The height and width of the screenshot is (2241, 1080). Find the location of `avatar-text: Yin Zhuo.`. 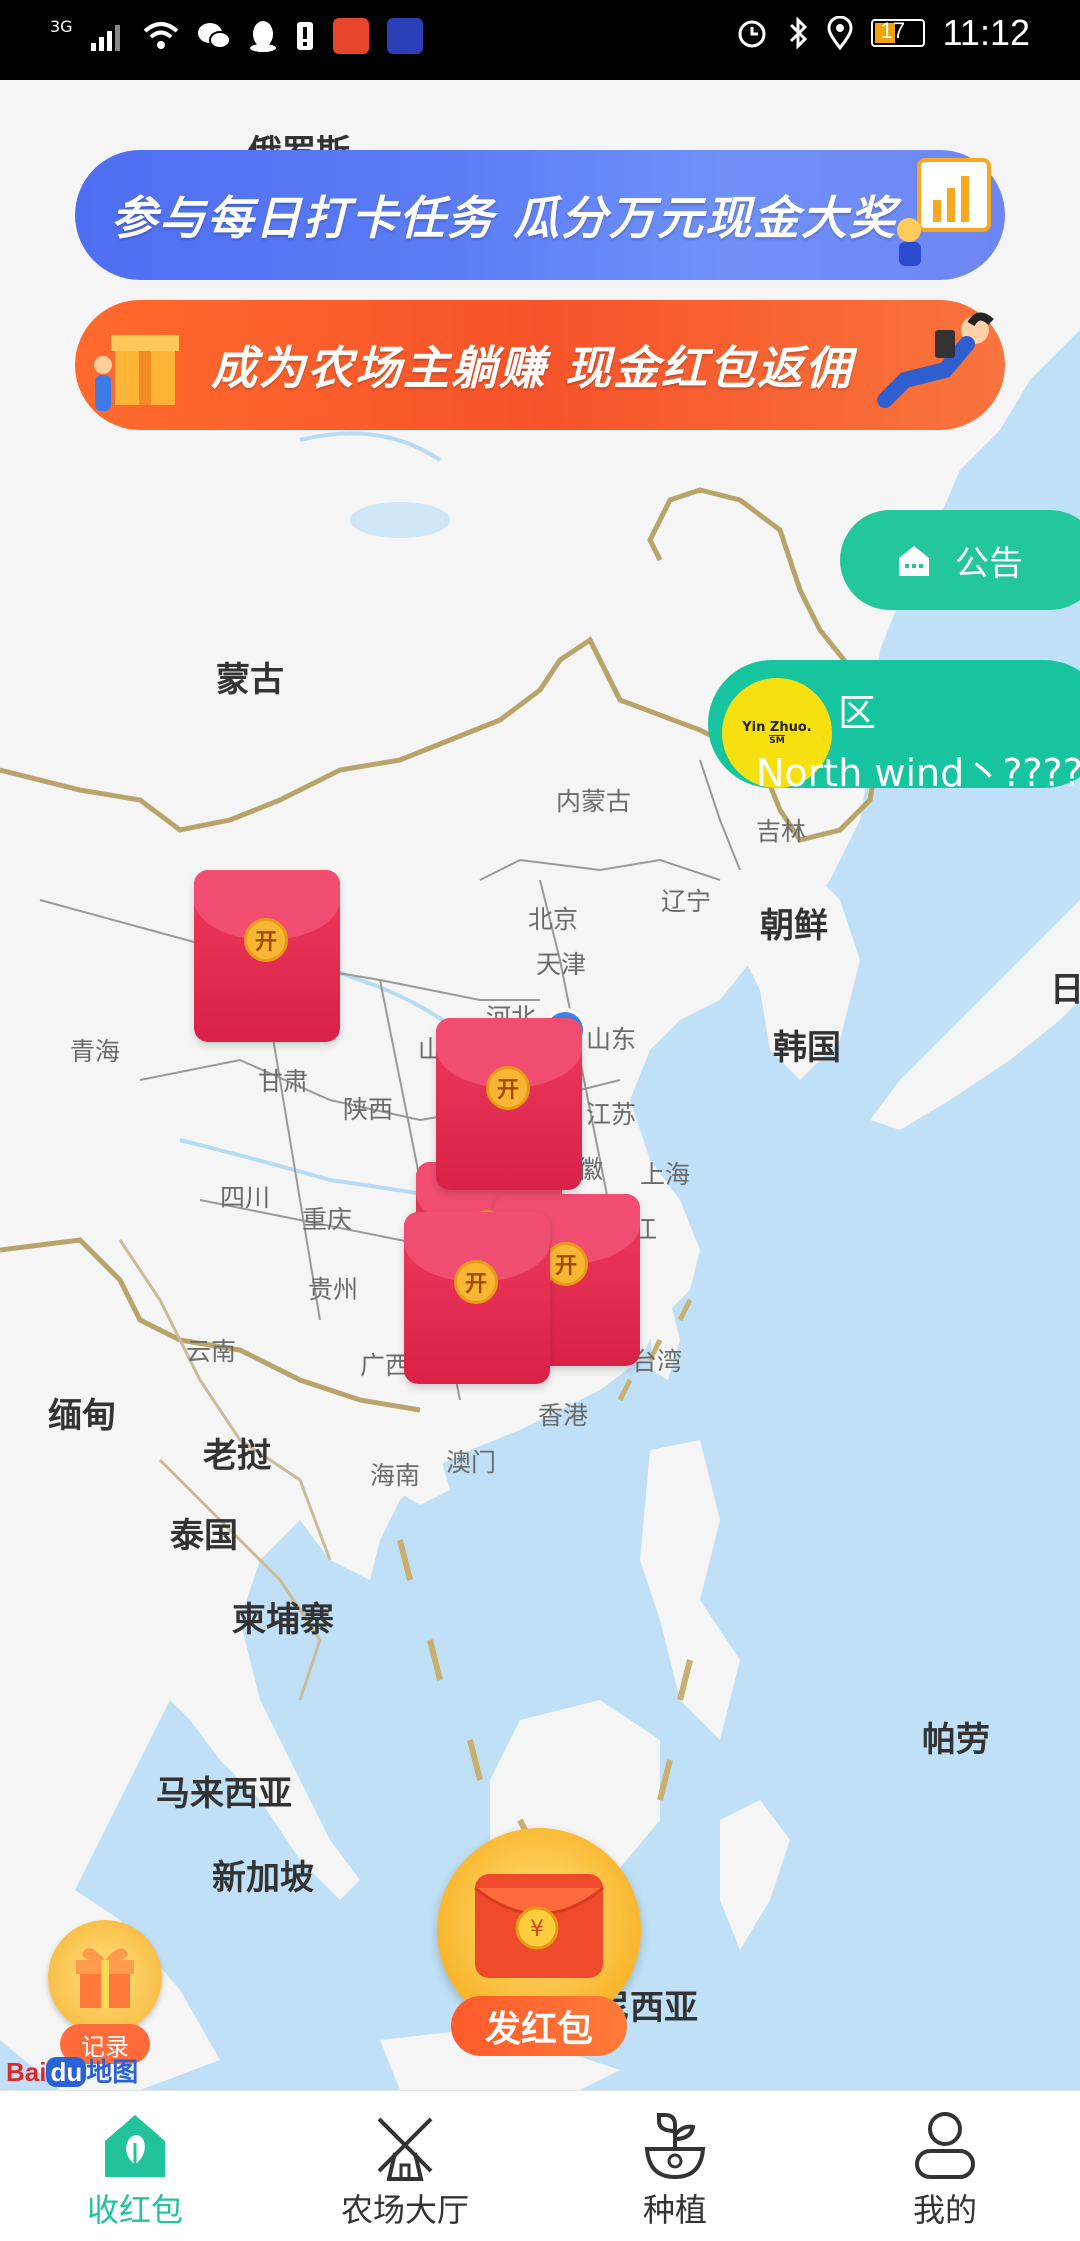

avatar-text: Yin Zhuo. is located at coordinates (777, 727).